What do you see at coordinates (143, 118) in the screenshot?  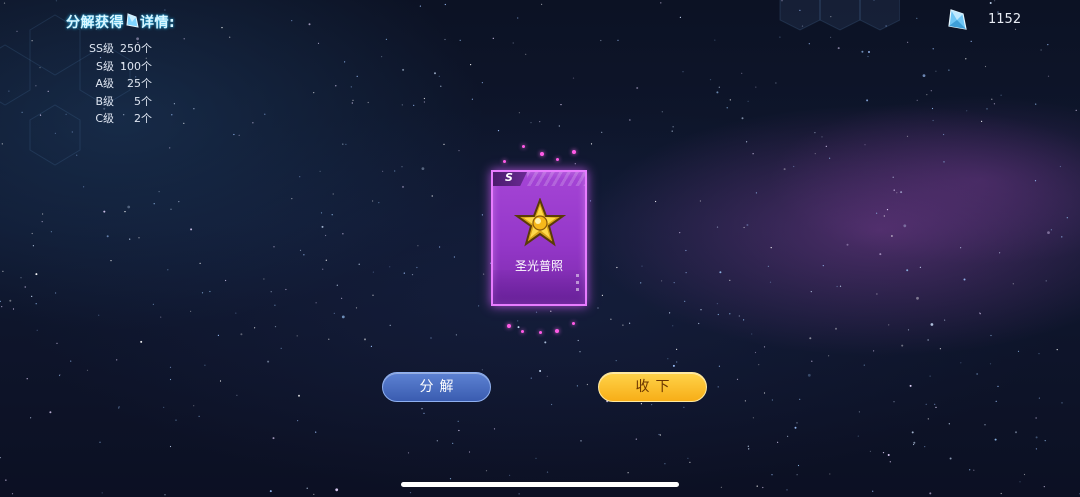 I see `grade-amount: 2个` at bounding box center [143, 118].